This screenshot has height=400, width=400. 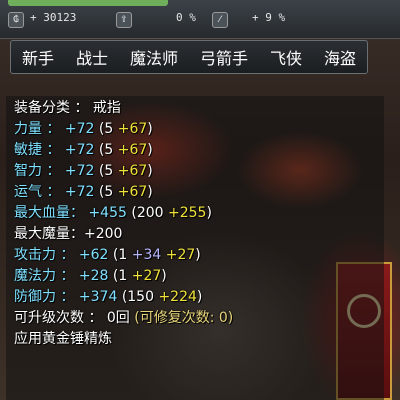 What do you see at coordinates (220, 20) in the screenshot?
I see `slash-box-icon: ⁄` at bounding box center [220, 20].